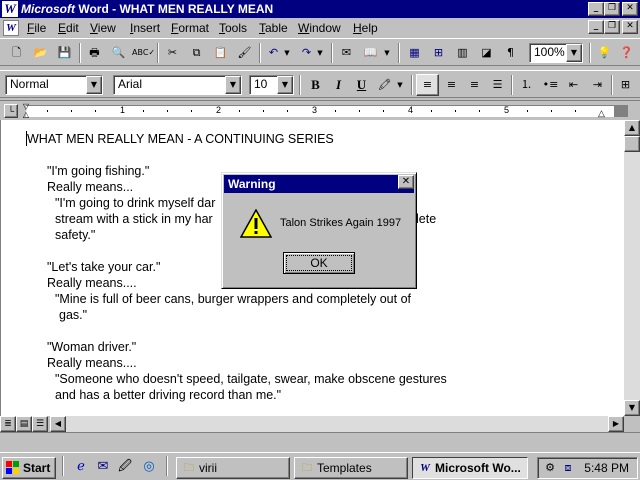 Image resolution: width=640 pixels, height=480 pixels. Describe the element at coordinates (10, 9) in the screenshot. I see `word-app-icon: W` at that location.